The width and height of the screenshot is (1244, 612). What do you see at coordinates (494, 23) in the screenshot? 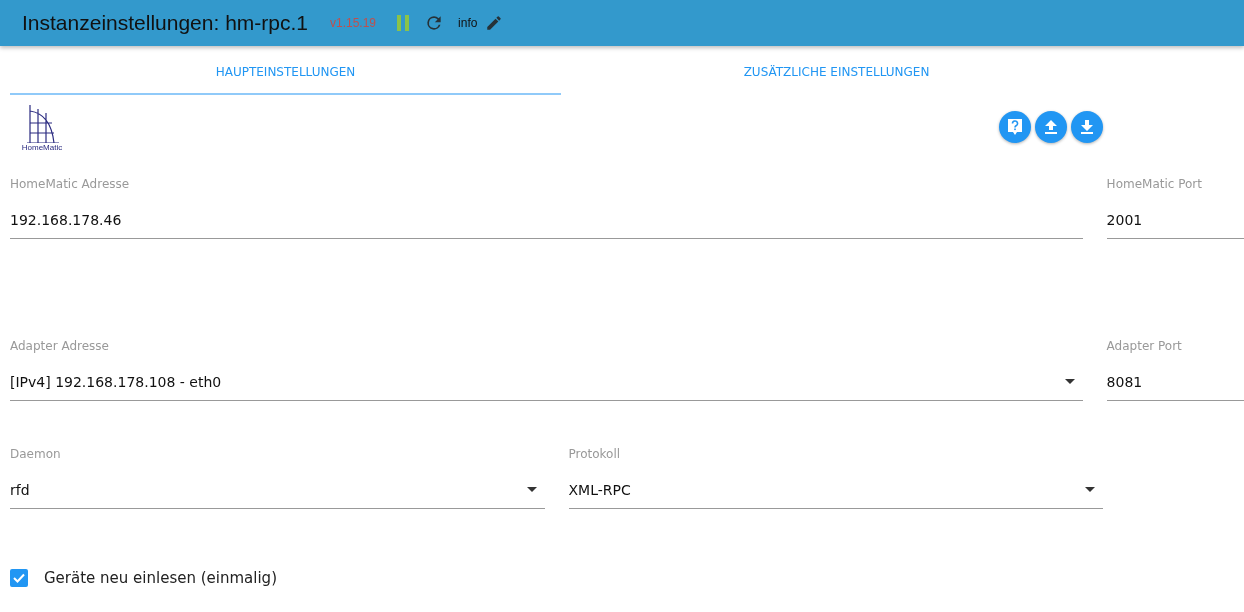
I see `edit-icon` at bounding box center [494, 23].